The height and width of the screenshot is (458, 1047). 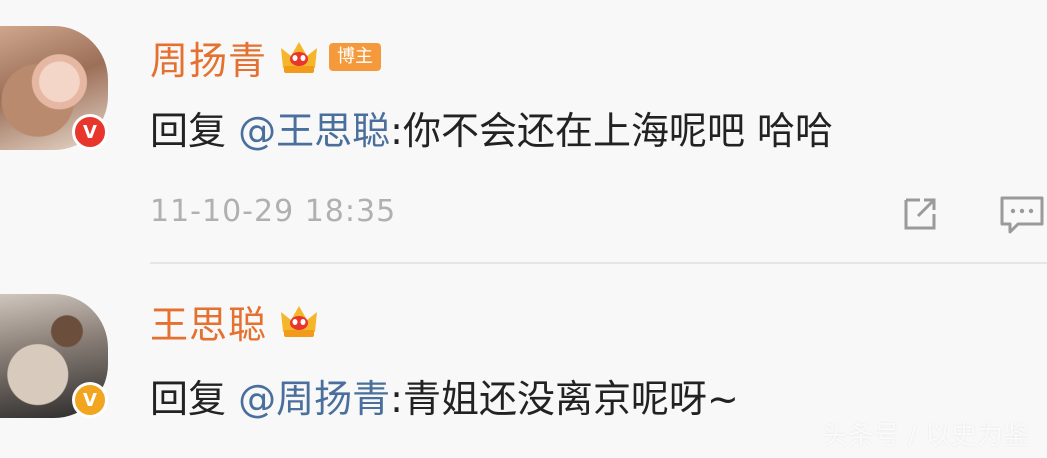 What do you see at coordinates (920, 214) in the screenshot?
I see `share-icon` at bounding box center [920, 214].